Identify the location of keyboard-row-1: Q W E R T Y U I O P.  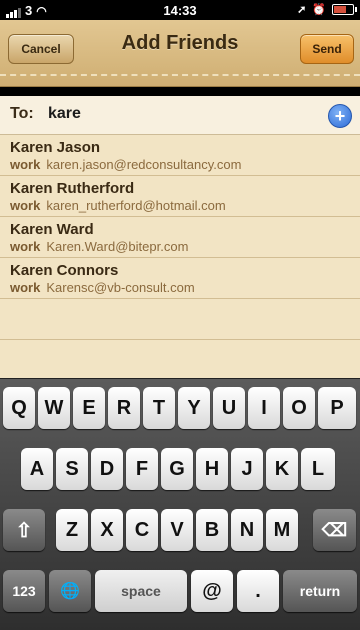
(180, 410).